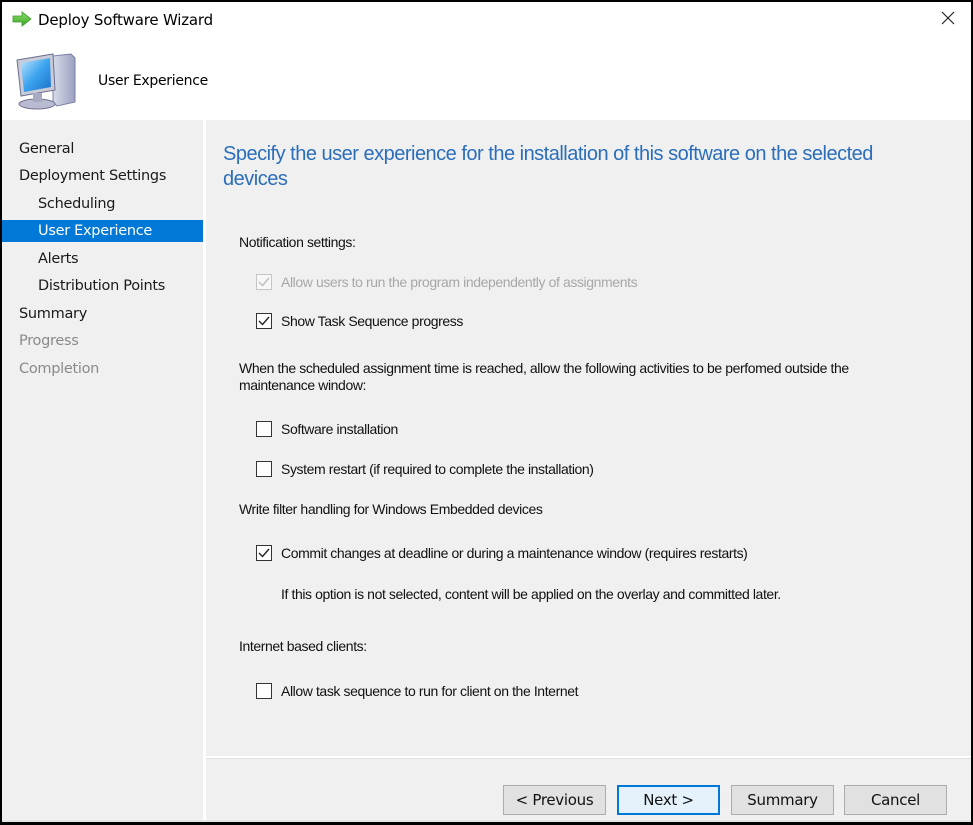 Image resolution: width=973 pixels, height=825 pixels. What do you see at coordinates (895, 800) in the screenshot?
I see `cancel-button: Cancel` at bounding box center [895, 800].